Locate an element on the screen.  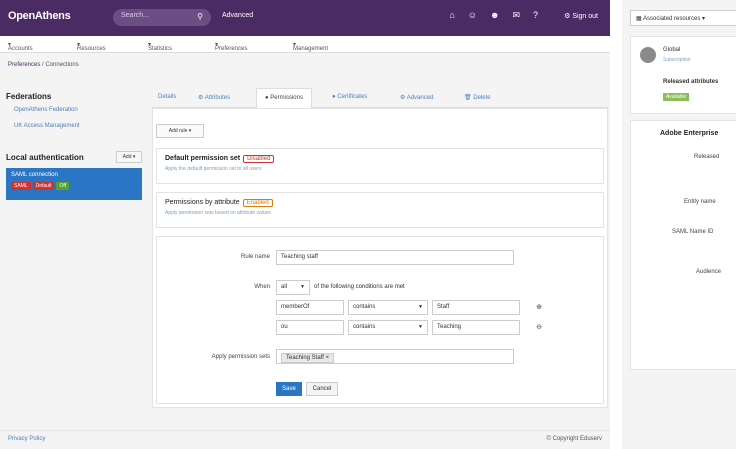
menu-accounts: Accounts ▾ is located at coordinates (20, 46).